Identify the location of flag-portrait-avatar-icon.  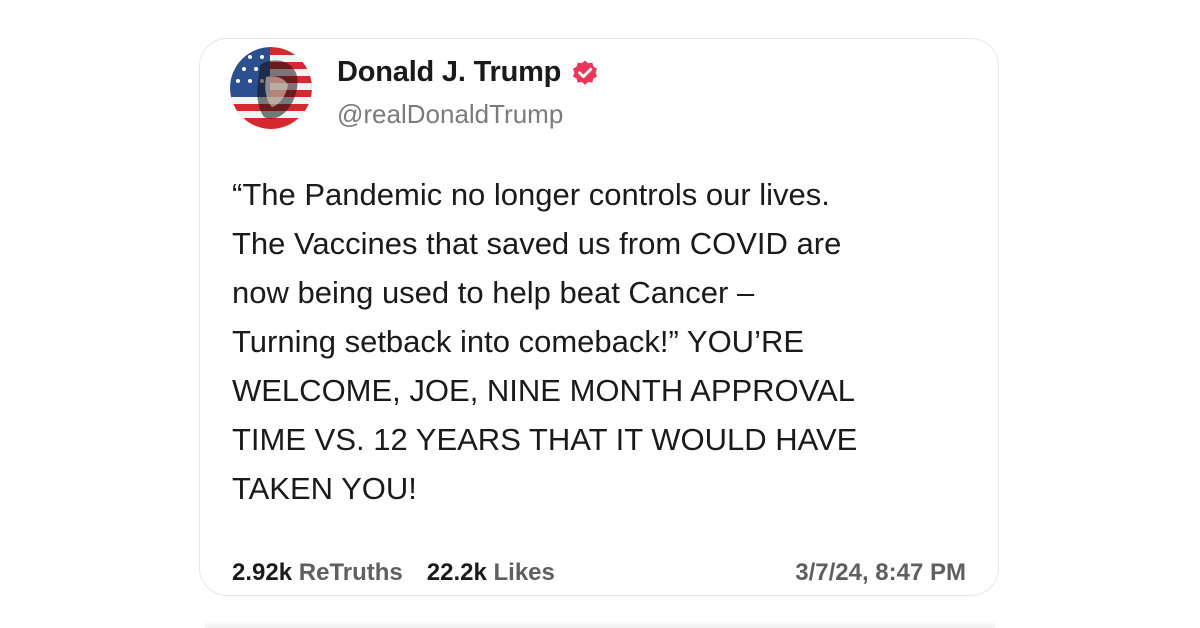
(271, 88).